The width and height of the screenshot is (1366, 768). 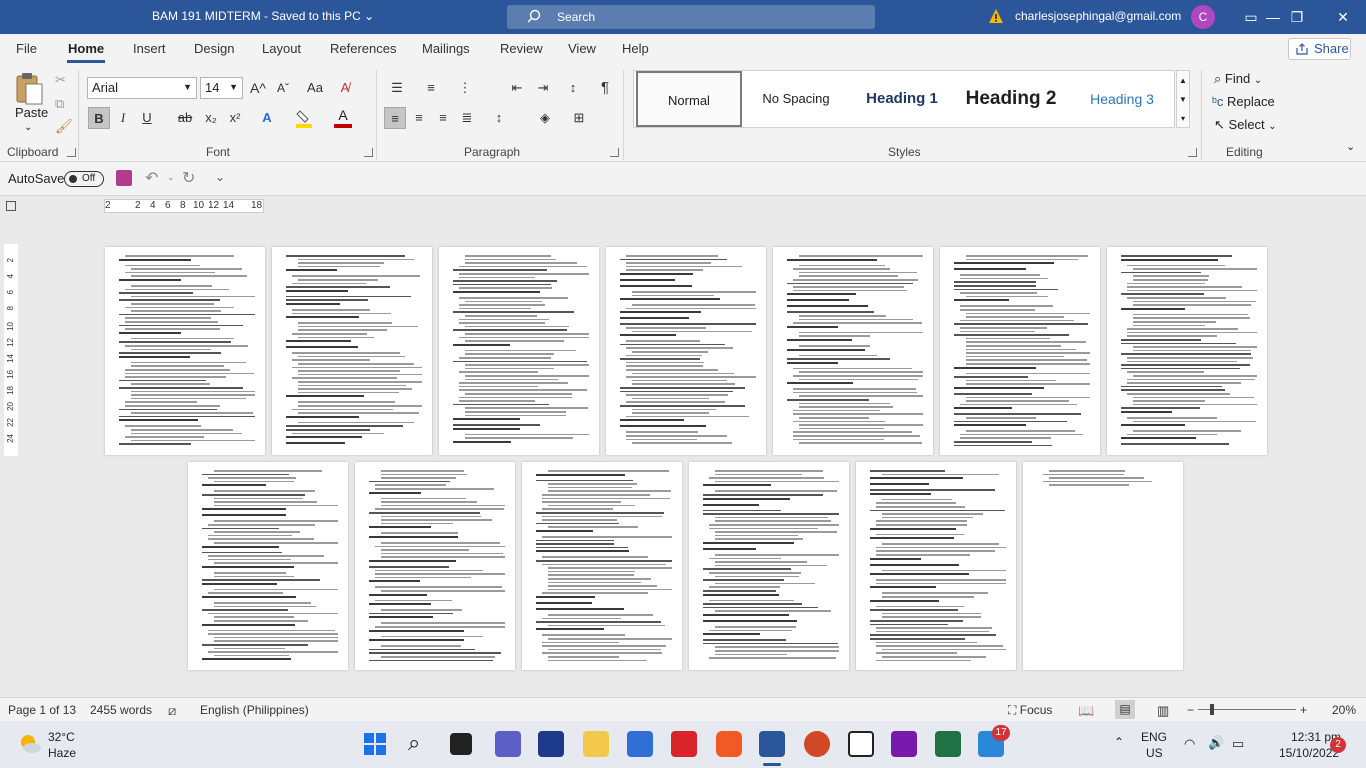 What do you see at coordinates (635, 48) in the screenshot?
I see `tab-help: Help` at bounding box center [635, 48].